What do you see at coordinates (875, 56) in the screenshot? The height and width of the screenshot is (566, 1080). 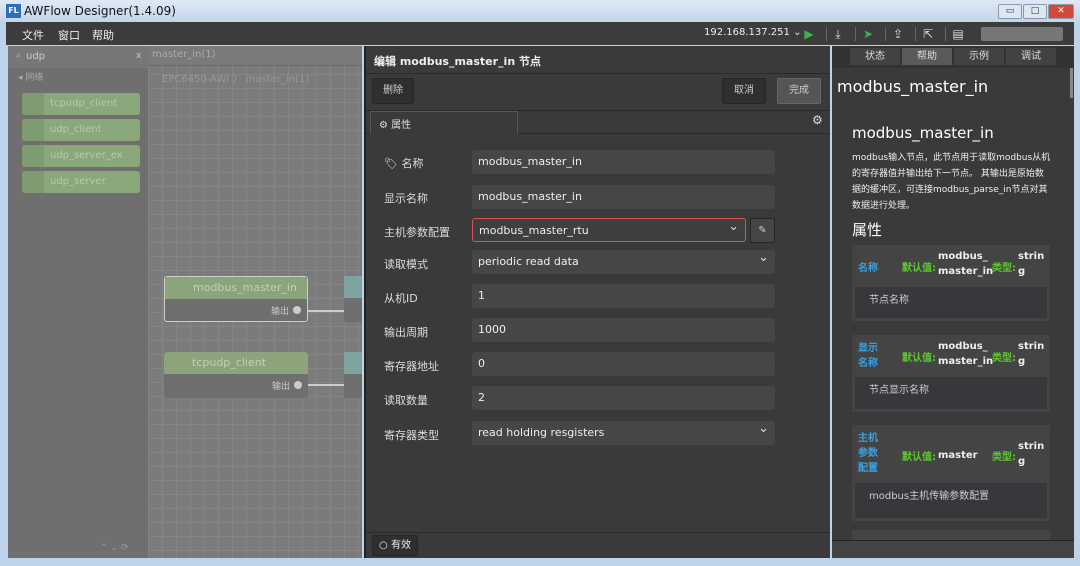 I see `tab-status: 状态` at bounding box center [875, 56].